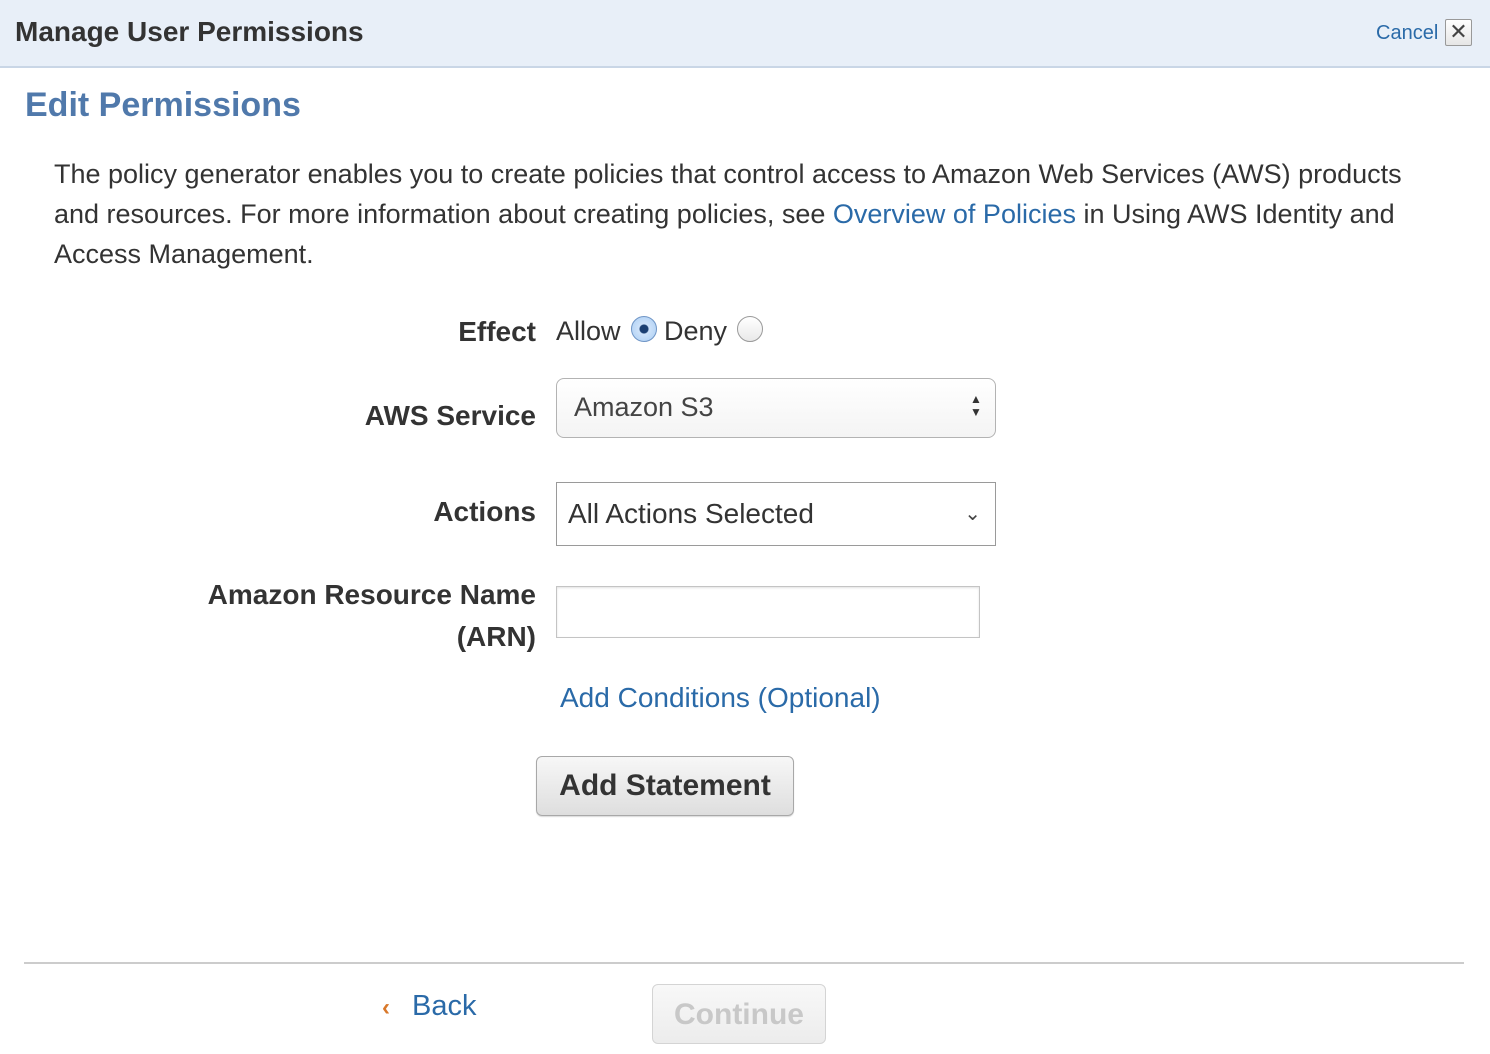  I want to click on chevron-left-icon: ‹, so click(386, 1008).